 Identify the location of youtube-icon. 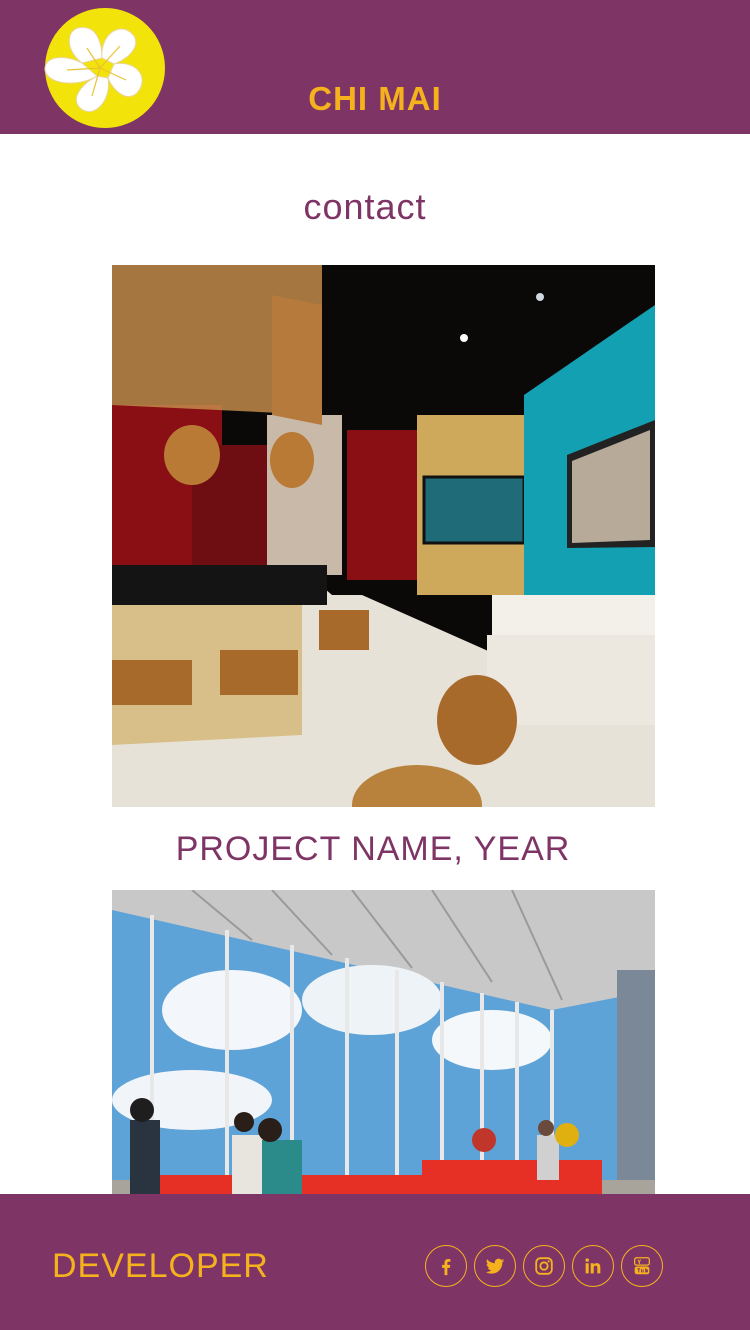
(642, 1266).